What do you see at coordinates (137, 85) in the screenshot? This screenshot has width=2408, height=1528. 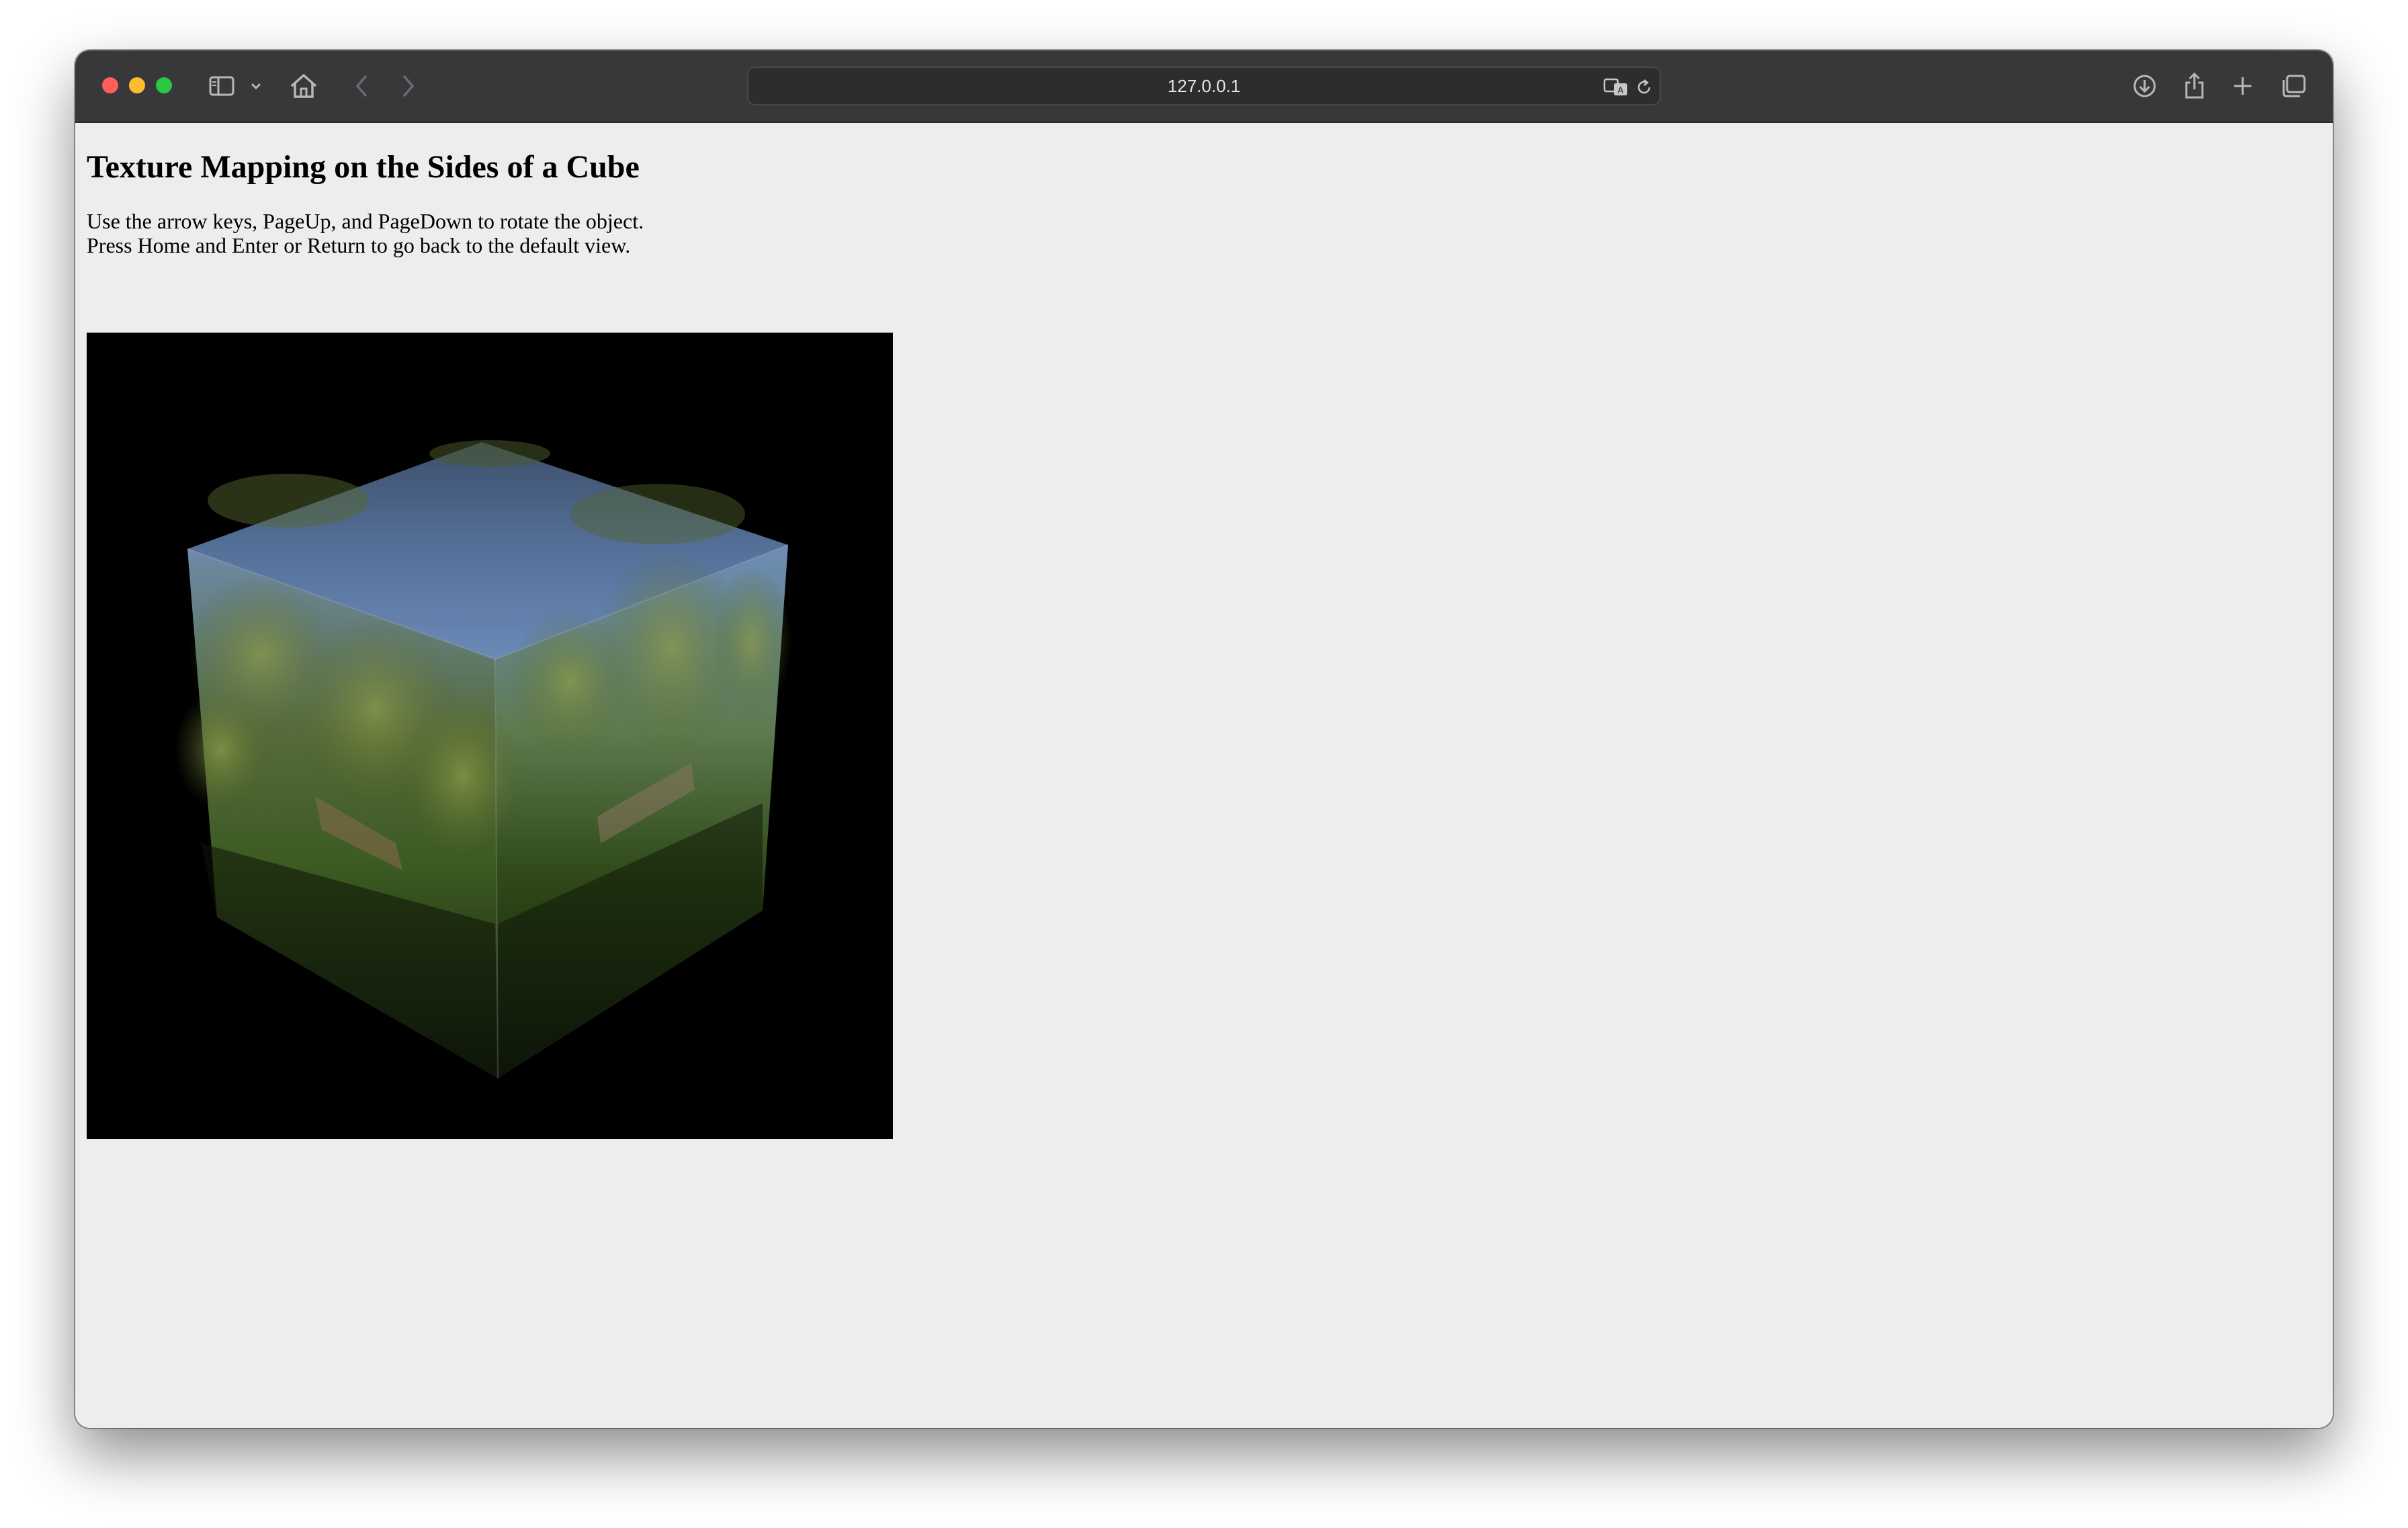 I see `minimize-window-button` at bounding box center [137, 85].